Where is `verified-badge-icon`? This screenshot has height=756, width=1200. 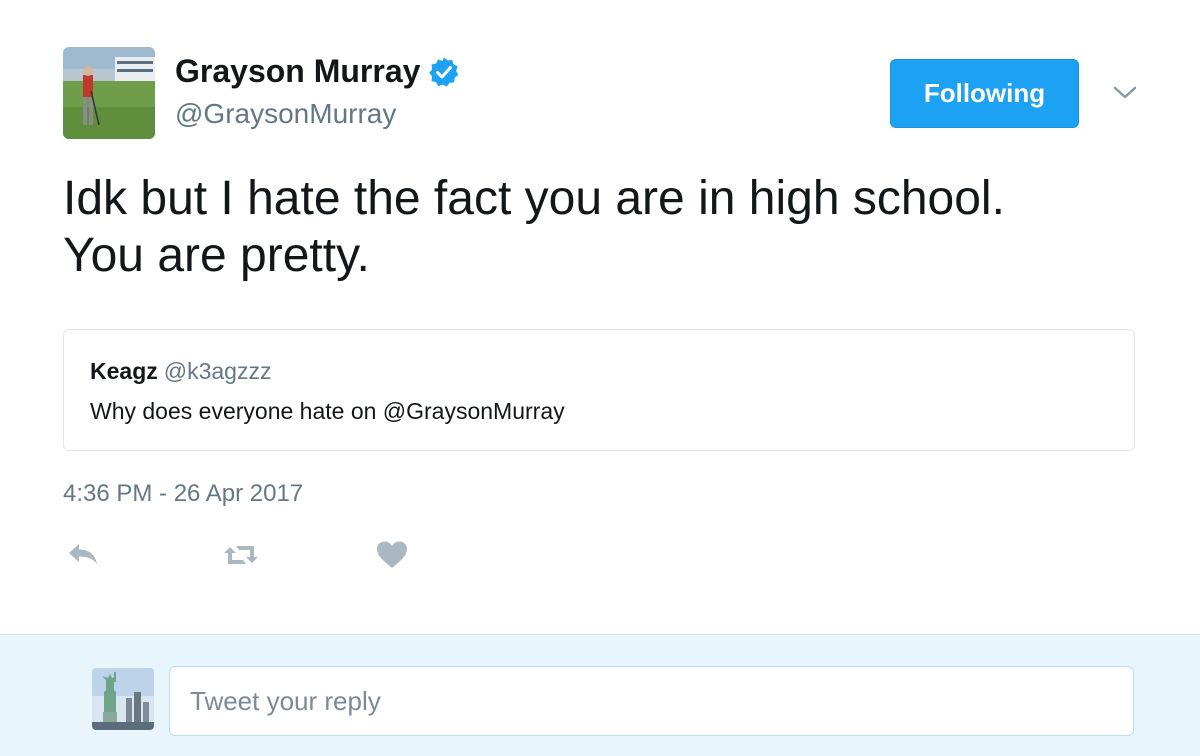
verified-badge-icon is located at coordinates (444, 72).